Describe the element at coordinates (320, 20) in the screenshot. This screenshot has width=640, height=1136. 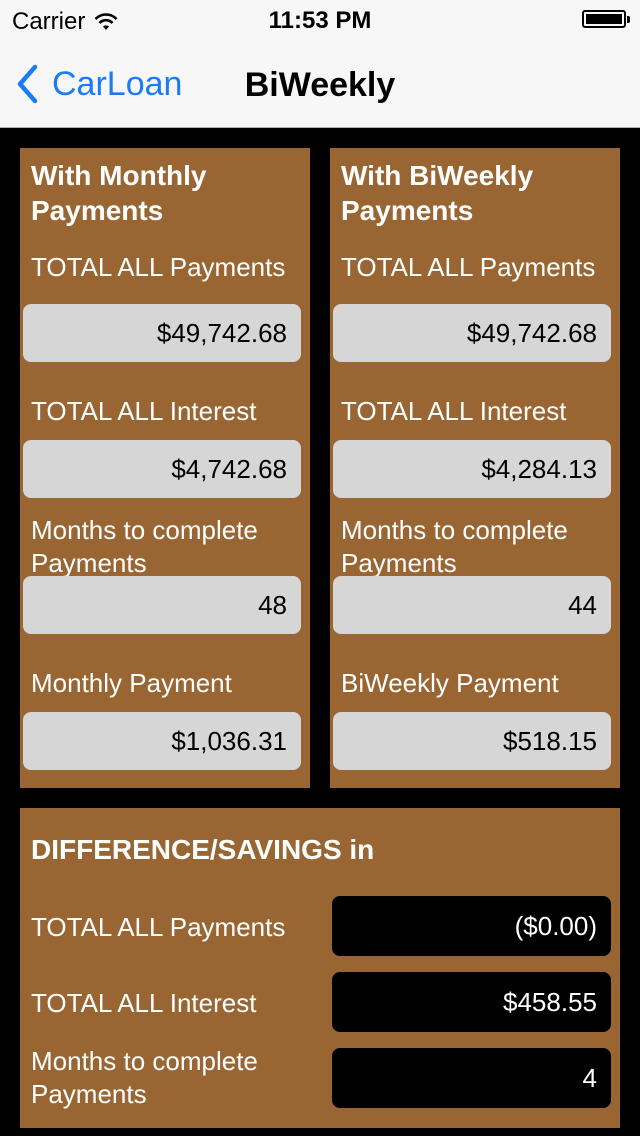
I see `status-bar-time: 11:53 PM` at that location.